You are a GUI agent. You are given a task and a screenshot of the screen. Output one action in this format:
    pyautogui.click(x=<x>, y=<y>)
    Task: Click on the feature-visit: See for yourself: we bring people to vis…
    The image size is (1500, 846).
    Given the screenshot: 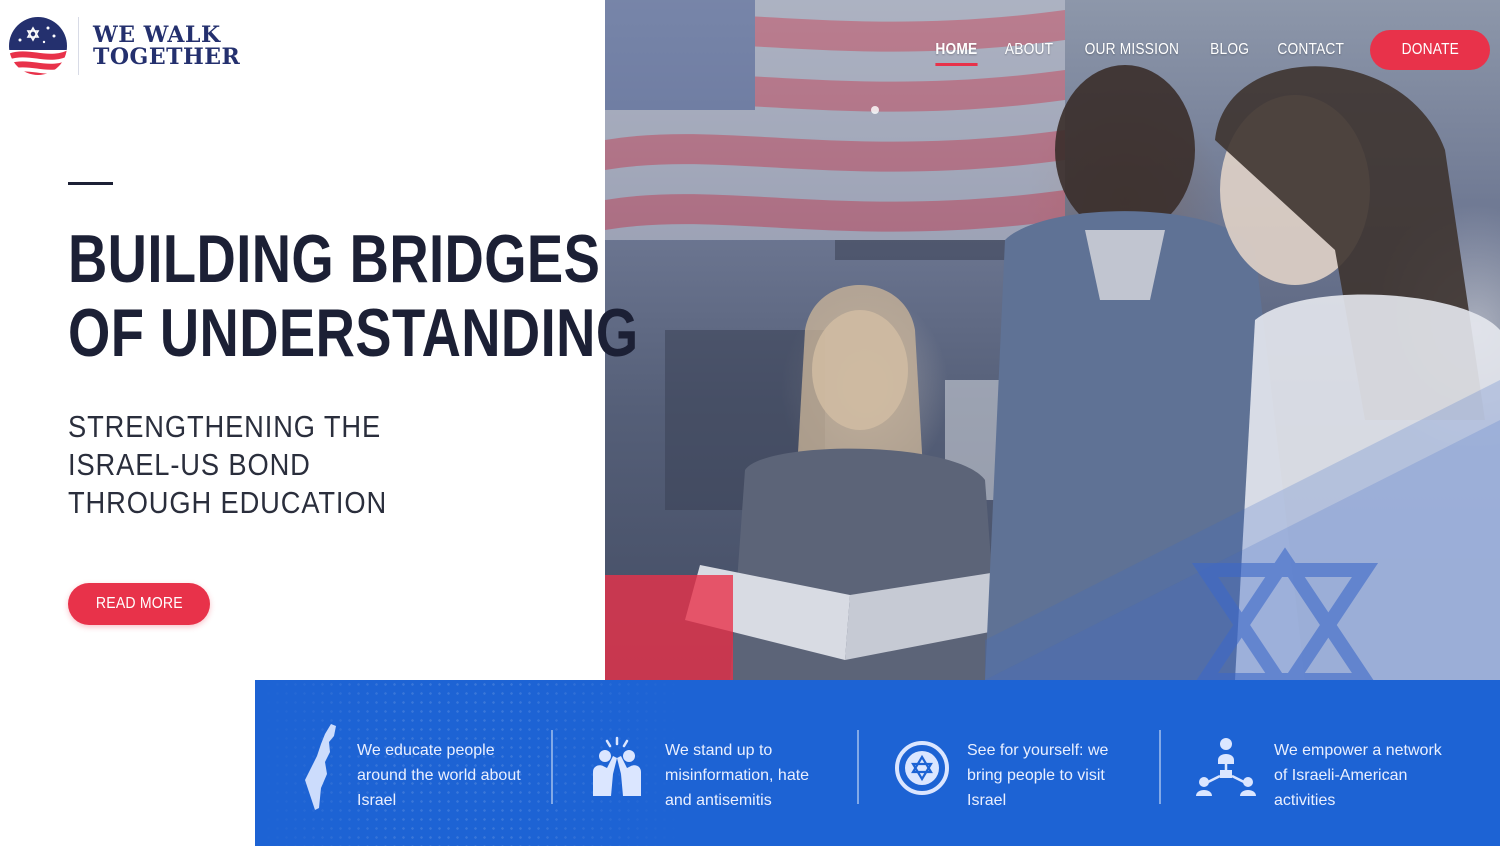 What is the action you would take?
    pyautogui.click(x=1010, y=763)
    